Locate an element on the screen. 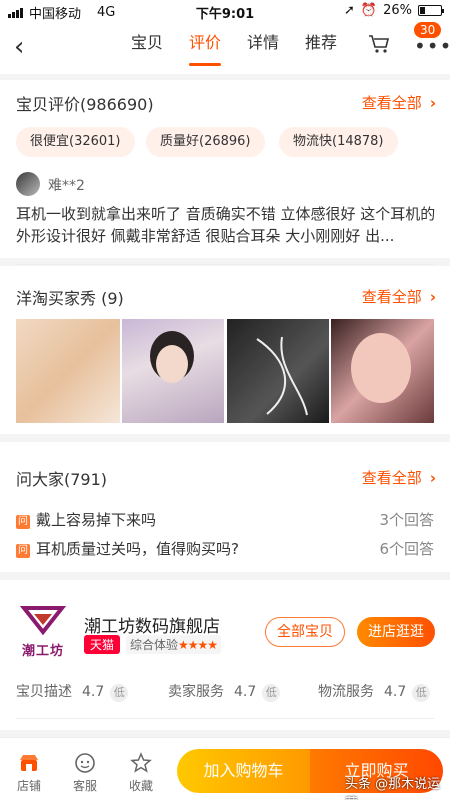 The height and width of the screenshot is (800, 450). tmall-badge: 天猫 is located at coordinates (102, 644).